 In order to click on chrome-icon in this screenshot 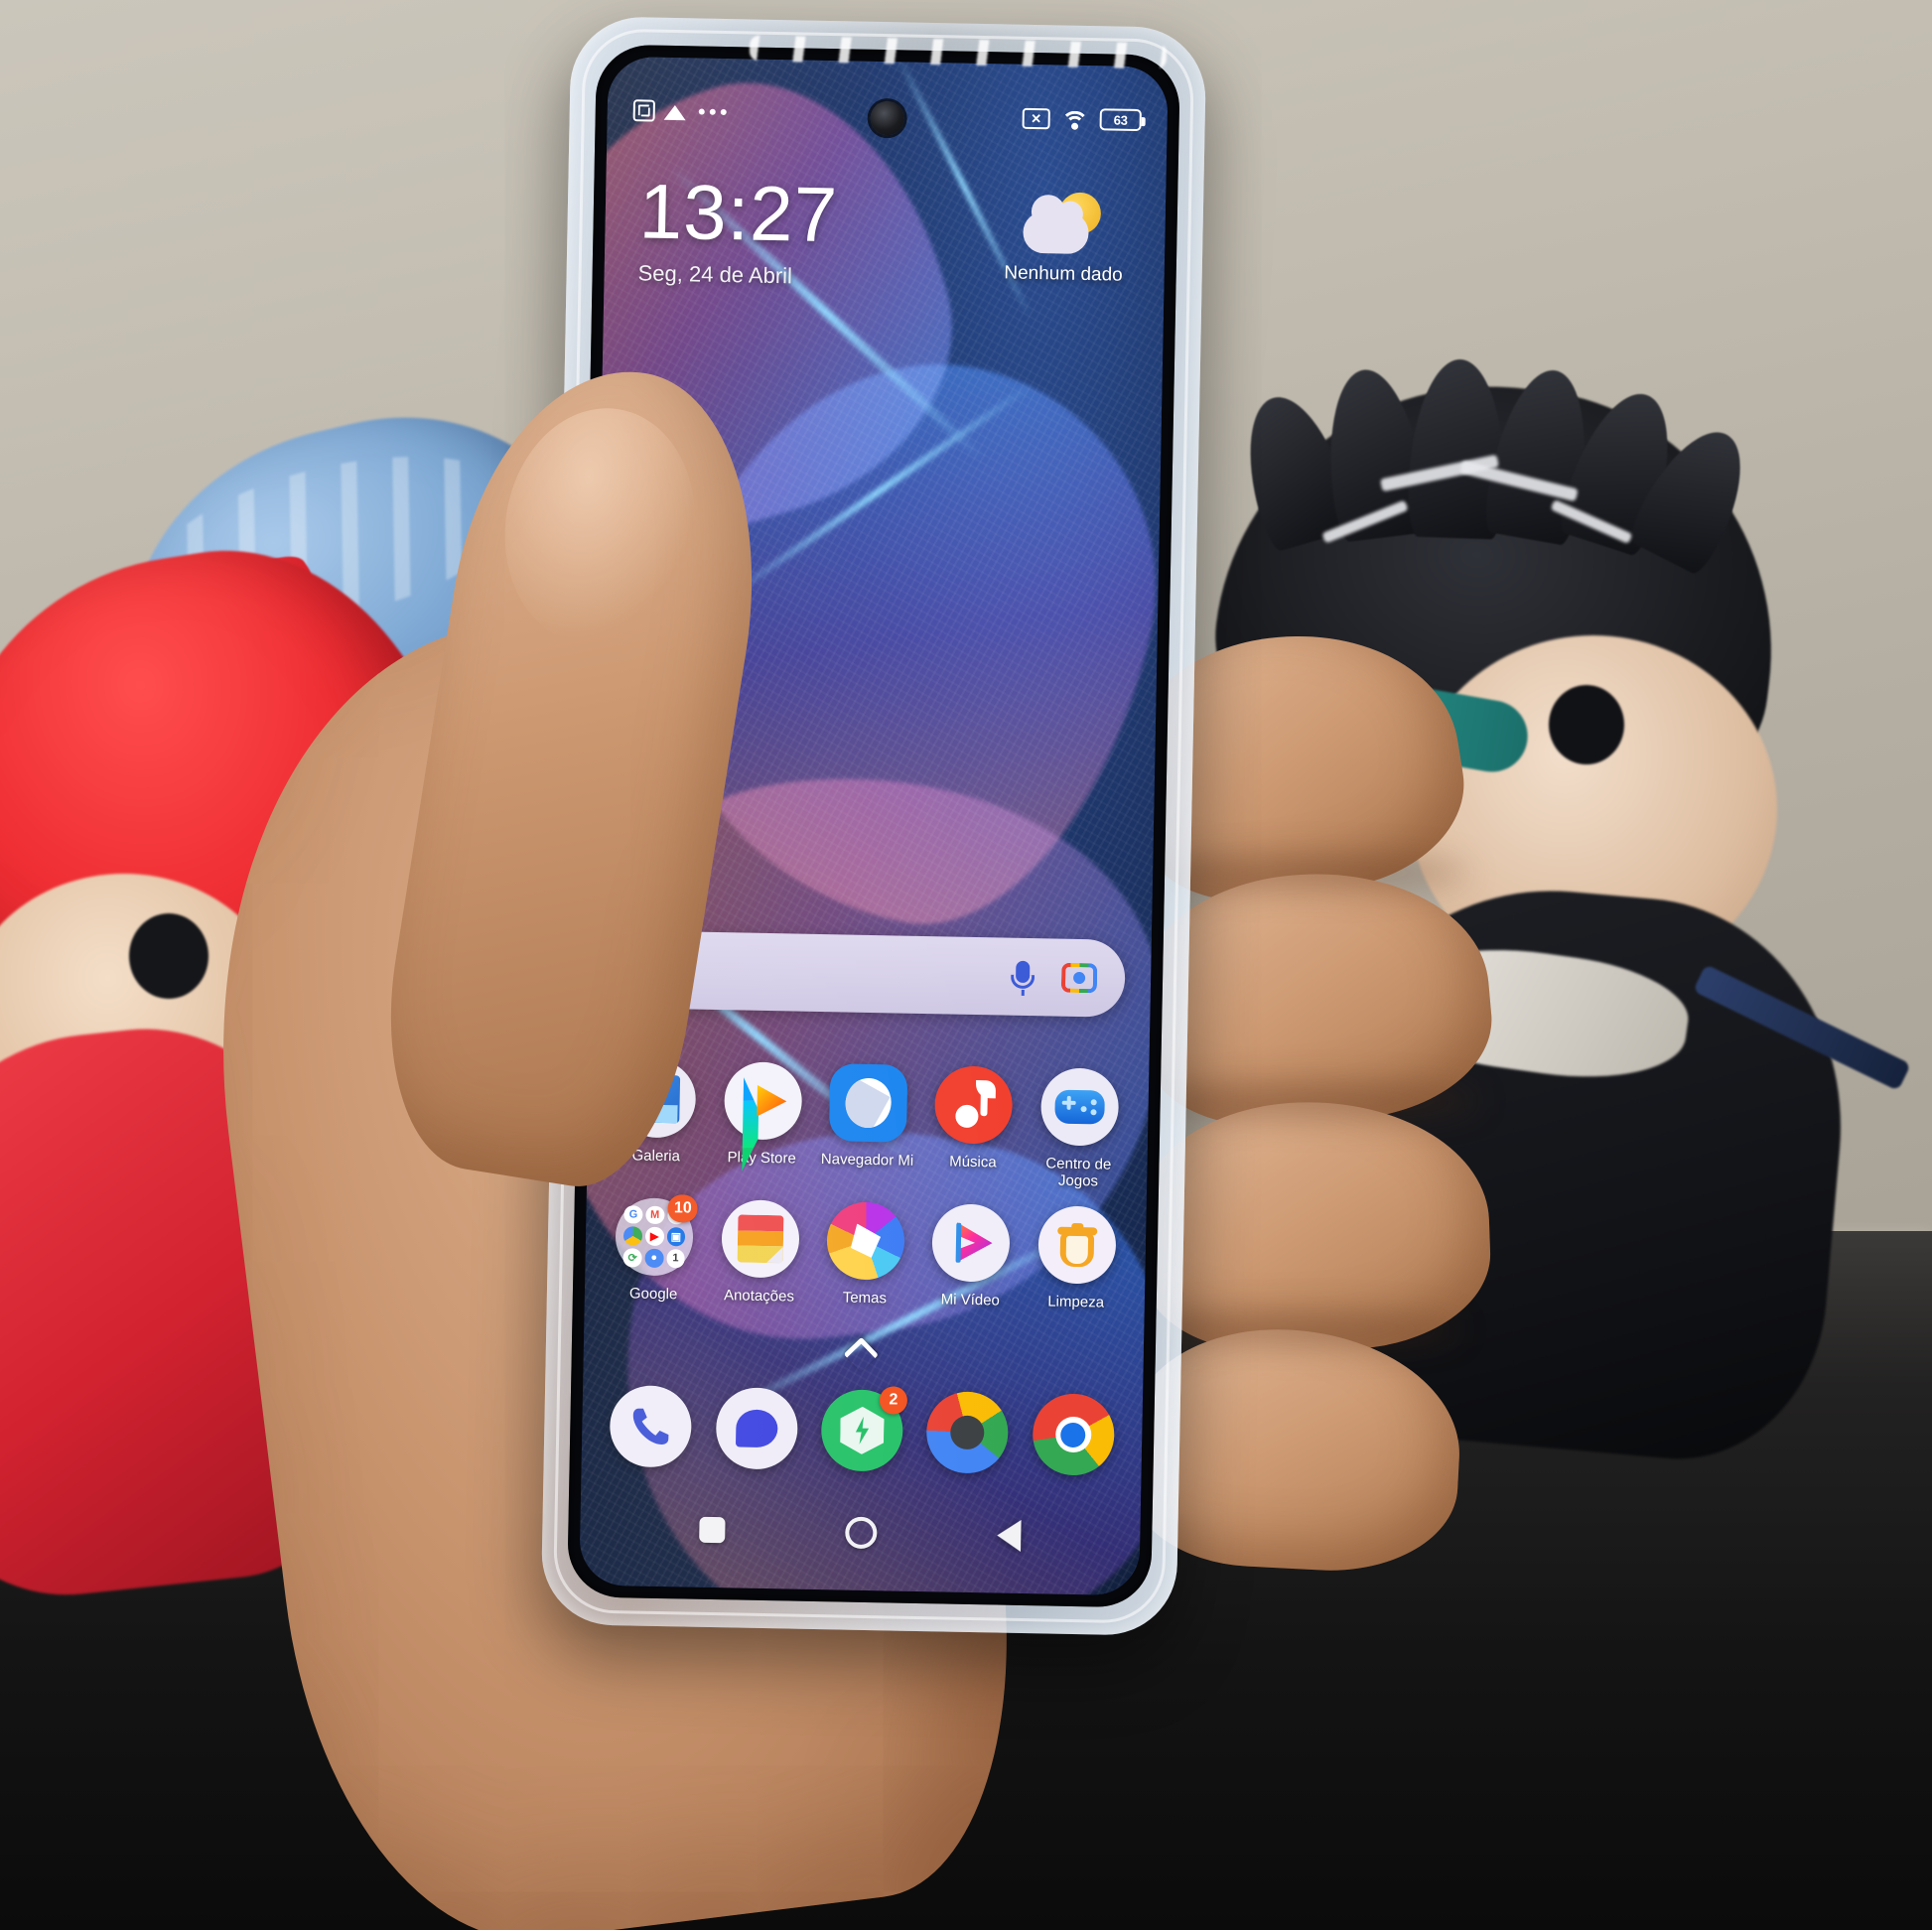, I will do `click(1074, 1434)`.